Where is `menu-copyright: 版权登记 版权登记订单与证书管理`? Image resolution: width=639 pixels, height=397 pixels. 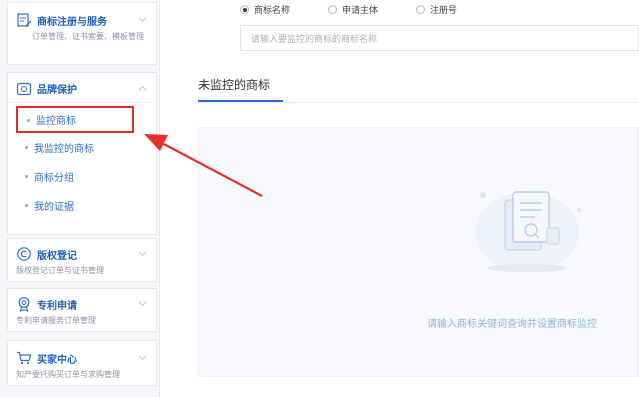
menu-copyright: 版权登记 版权登记订单与证书管理 is located at coordinates (82, 260).